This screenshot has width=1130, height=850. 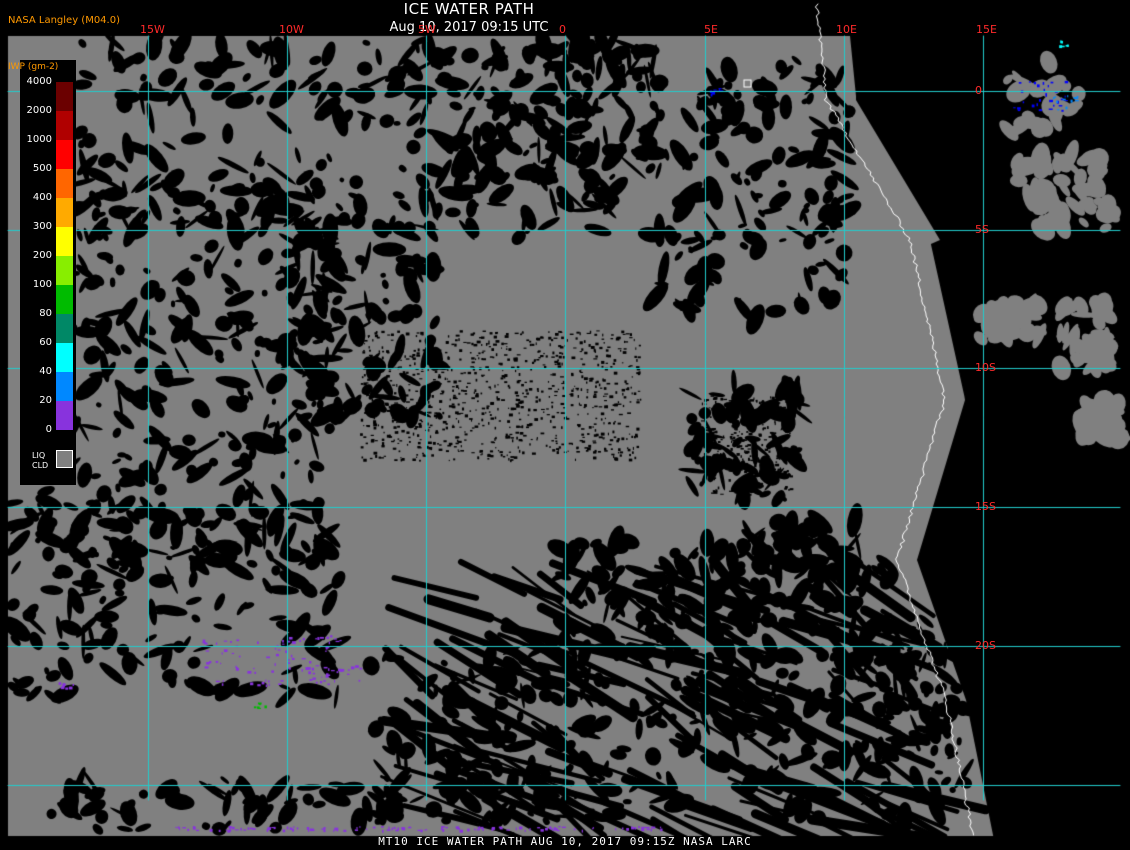 I want to click on legend-value: 200, so click(x=42, y=255).